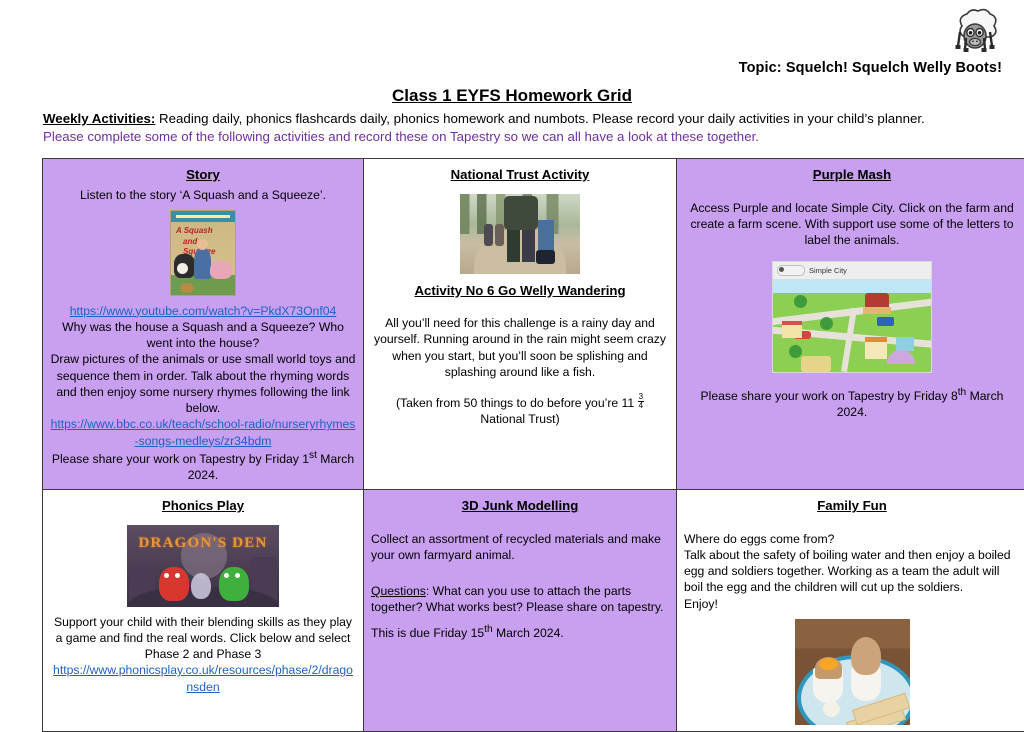  What do you see at coordinates (975, 35) in the screenshot?
I see `sheep-icon` at bounding box center [975, 35].